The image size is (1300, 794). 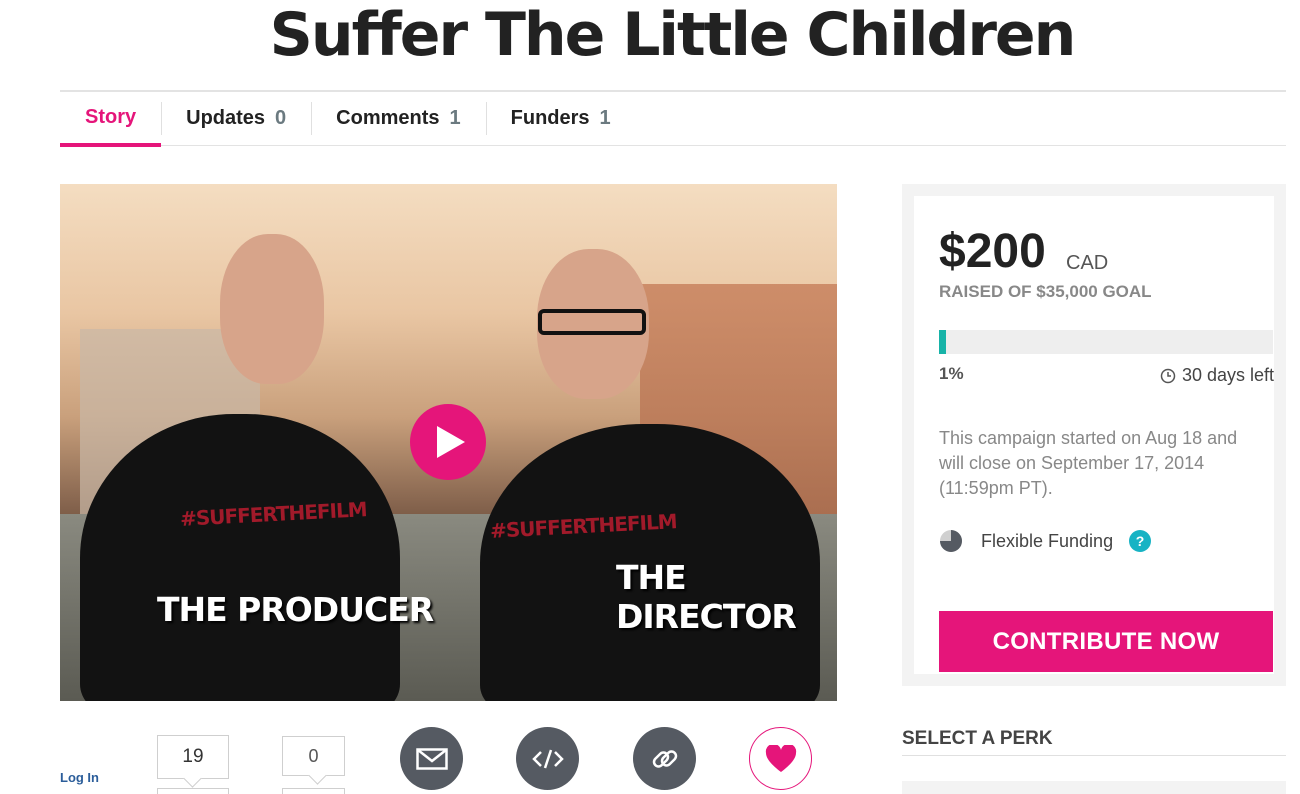 I want to click on tab-comments: Comments 1, so click(x=398, y=118).